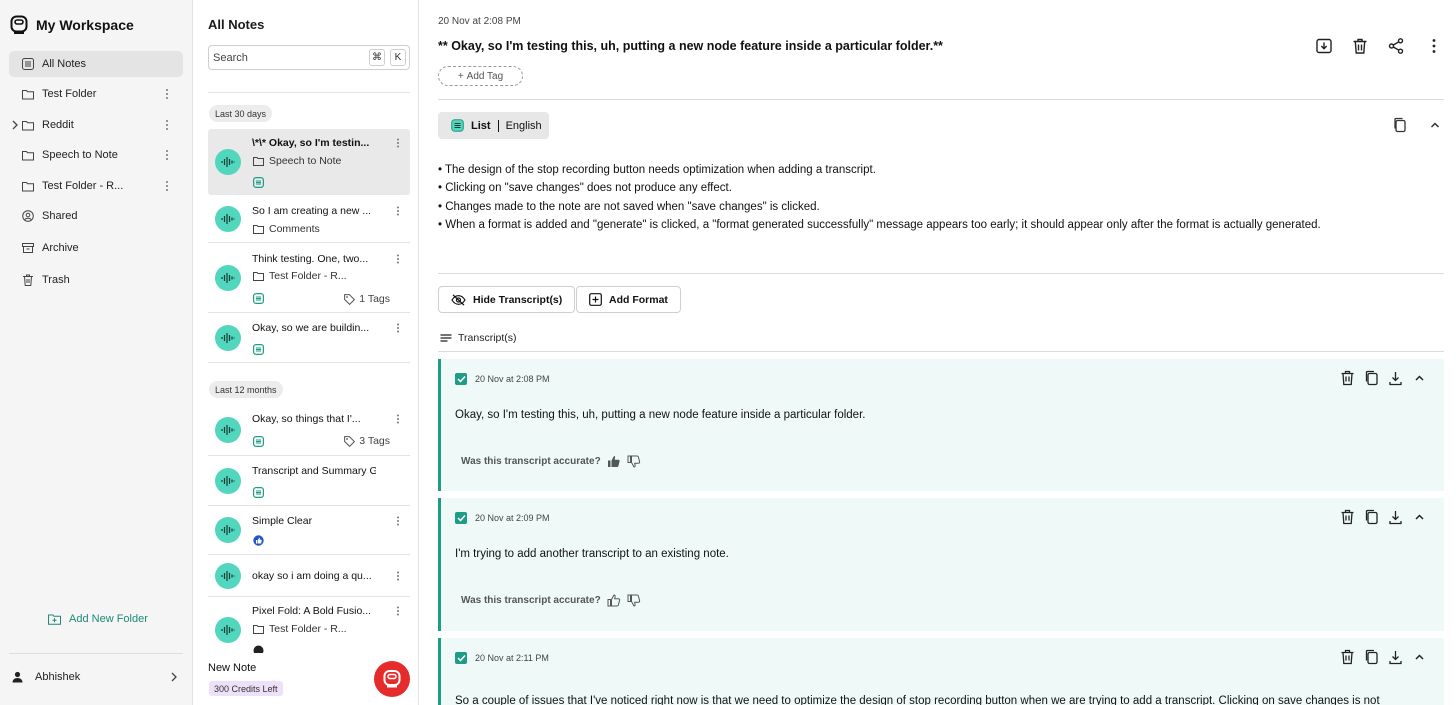  I want to click on format-selector: List English, so click(493, 125).